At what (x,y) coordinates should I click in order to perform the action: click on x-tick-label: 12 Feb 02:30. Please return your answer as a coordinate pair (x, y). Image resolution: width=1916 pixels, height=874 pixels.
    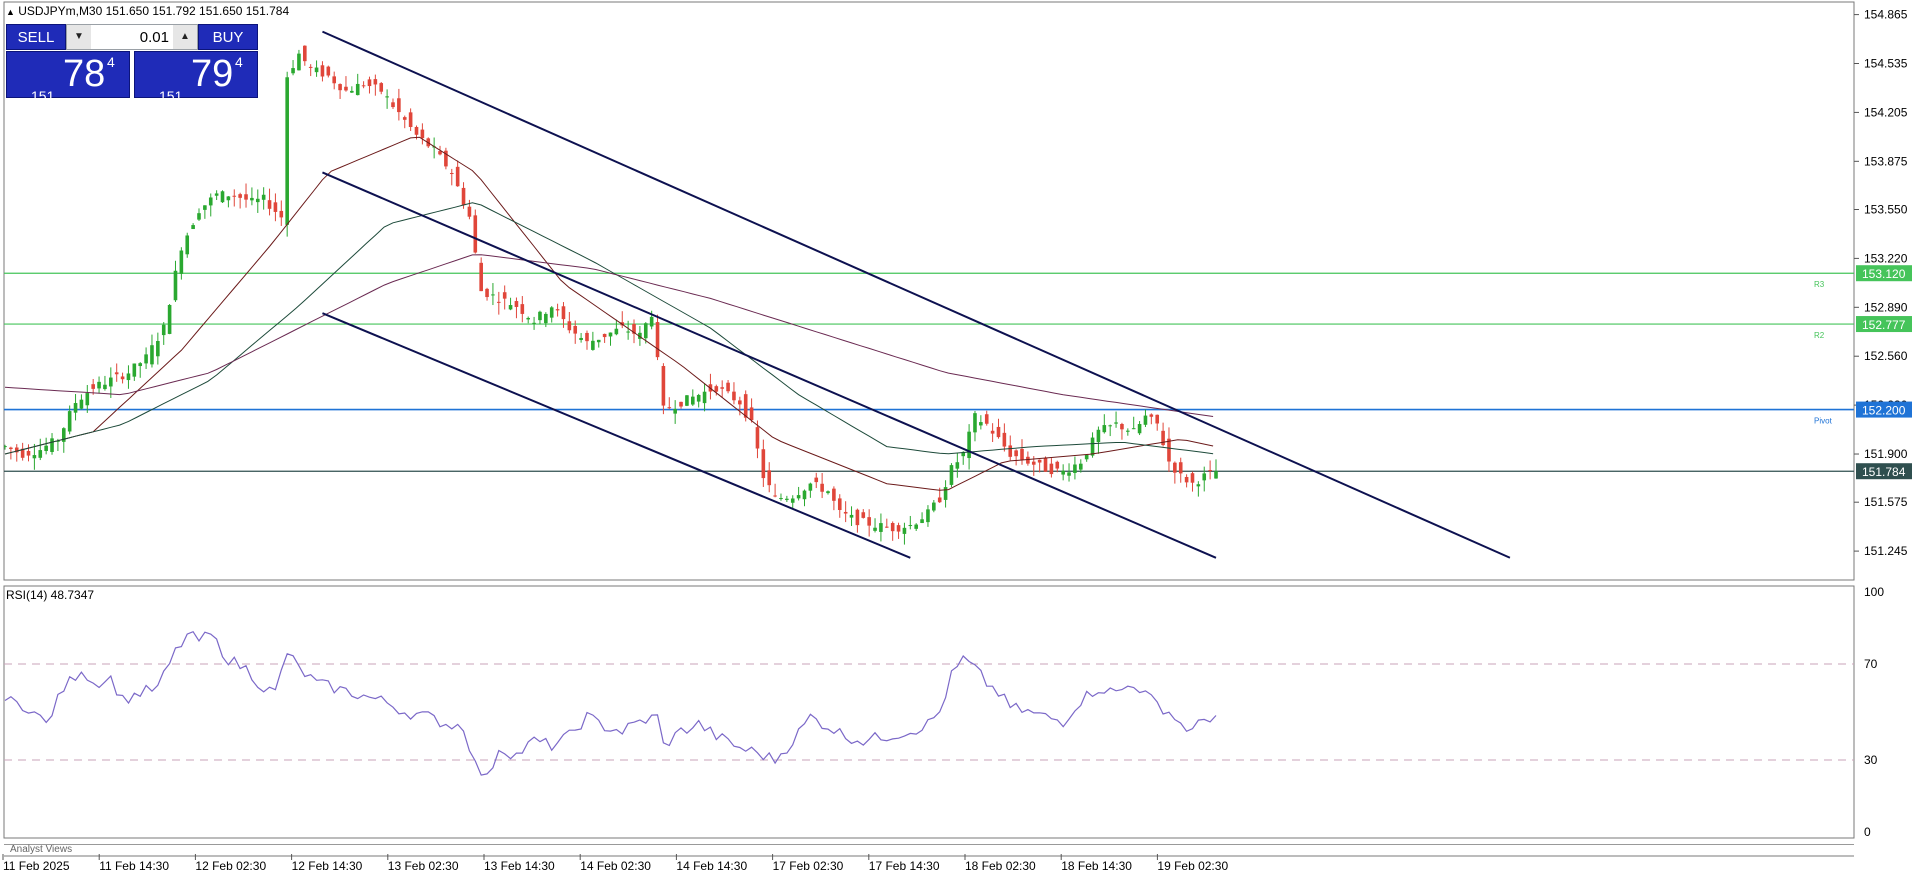
    Looking at the image, I should click on (230, 866).